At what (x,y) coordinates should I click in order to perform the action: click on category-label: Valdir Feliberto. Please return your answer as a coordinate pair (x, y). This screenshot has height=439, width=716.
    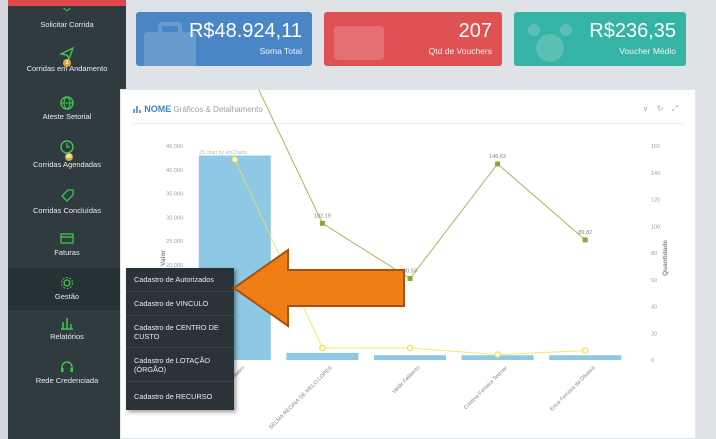
    Looking at the image, I should click on (406, 380).